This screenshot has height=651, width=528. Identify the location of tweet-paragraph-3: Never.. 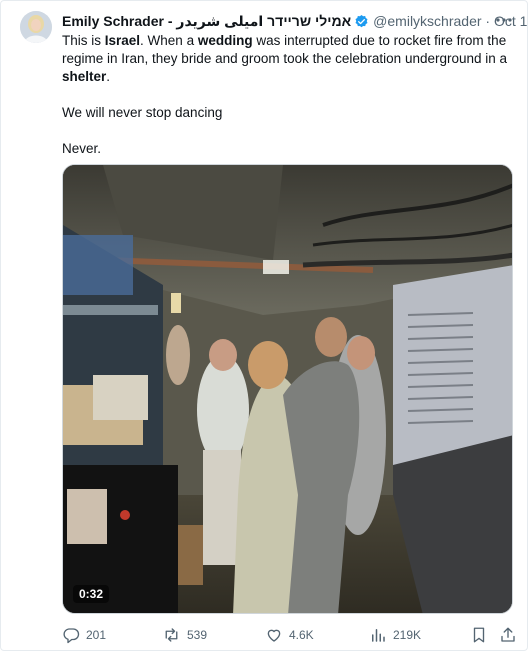
(82, 148).